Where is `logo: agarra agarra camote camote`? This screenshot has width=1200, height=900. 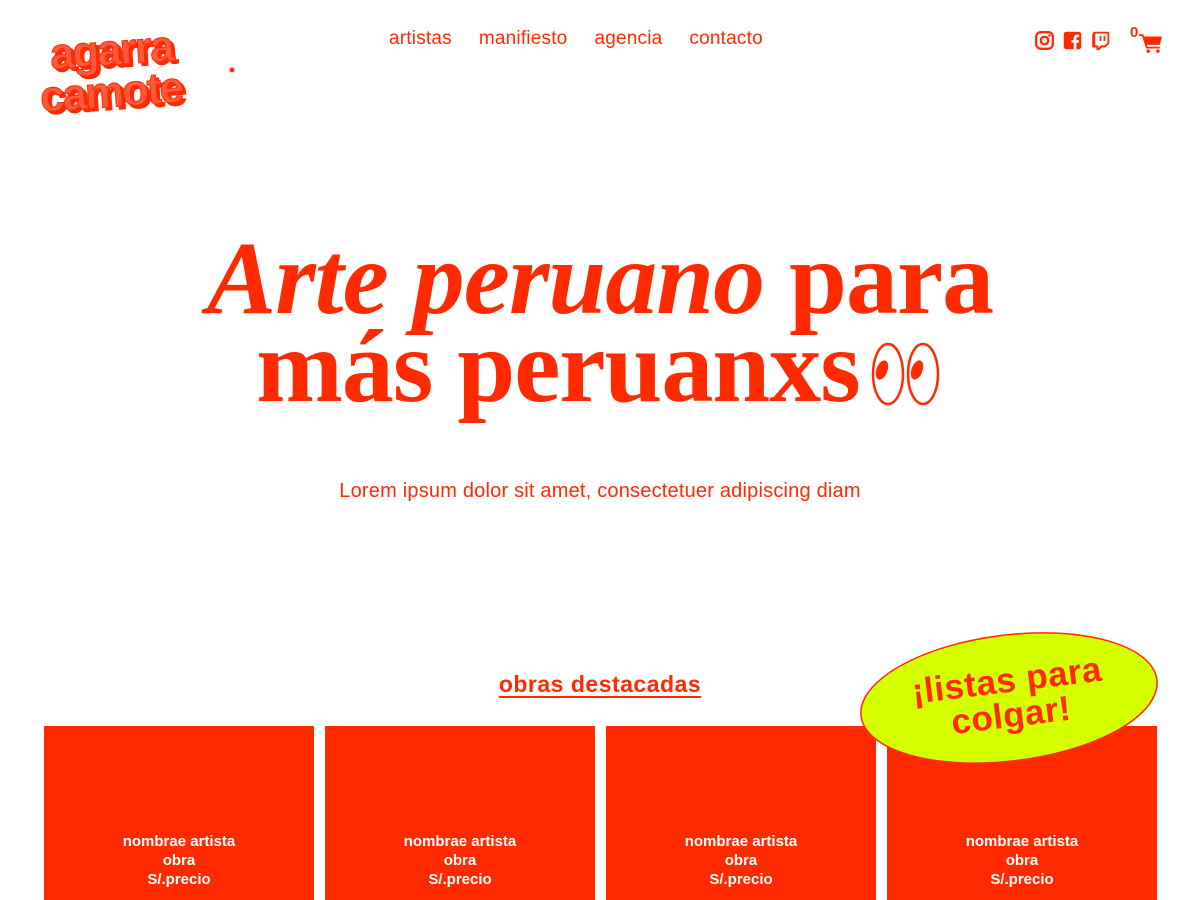
logo: agarra agarra camote camote is located at coordinates (143, 73).